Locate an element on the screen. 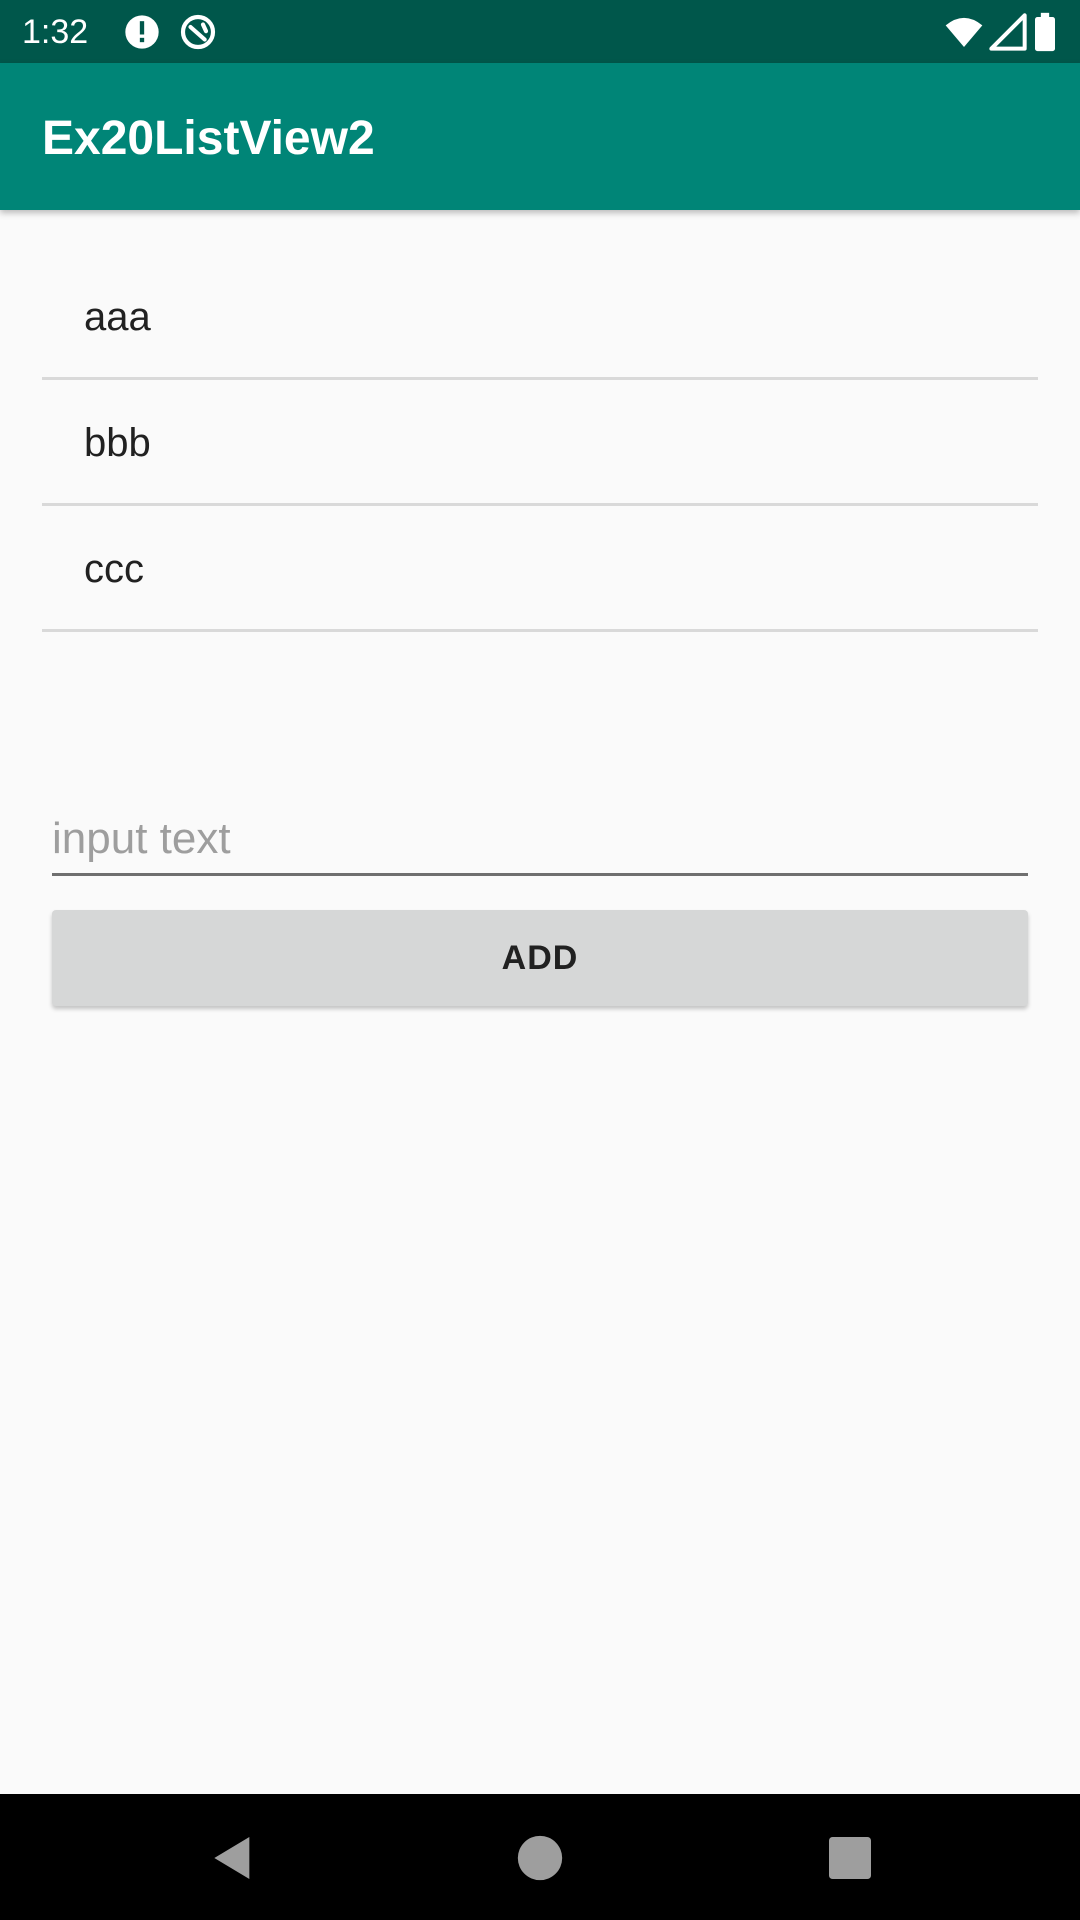 The image size is (1080, 1920). app-title: Ex20ListView2 is located at coordinates (208, 138).